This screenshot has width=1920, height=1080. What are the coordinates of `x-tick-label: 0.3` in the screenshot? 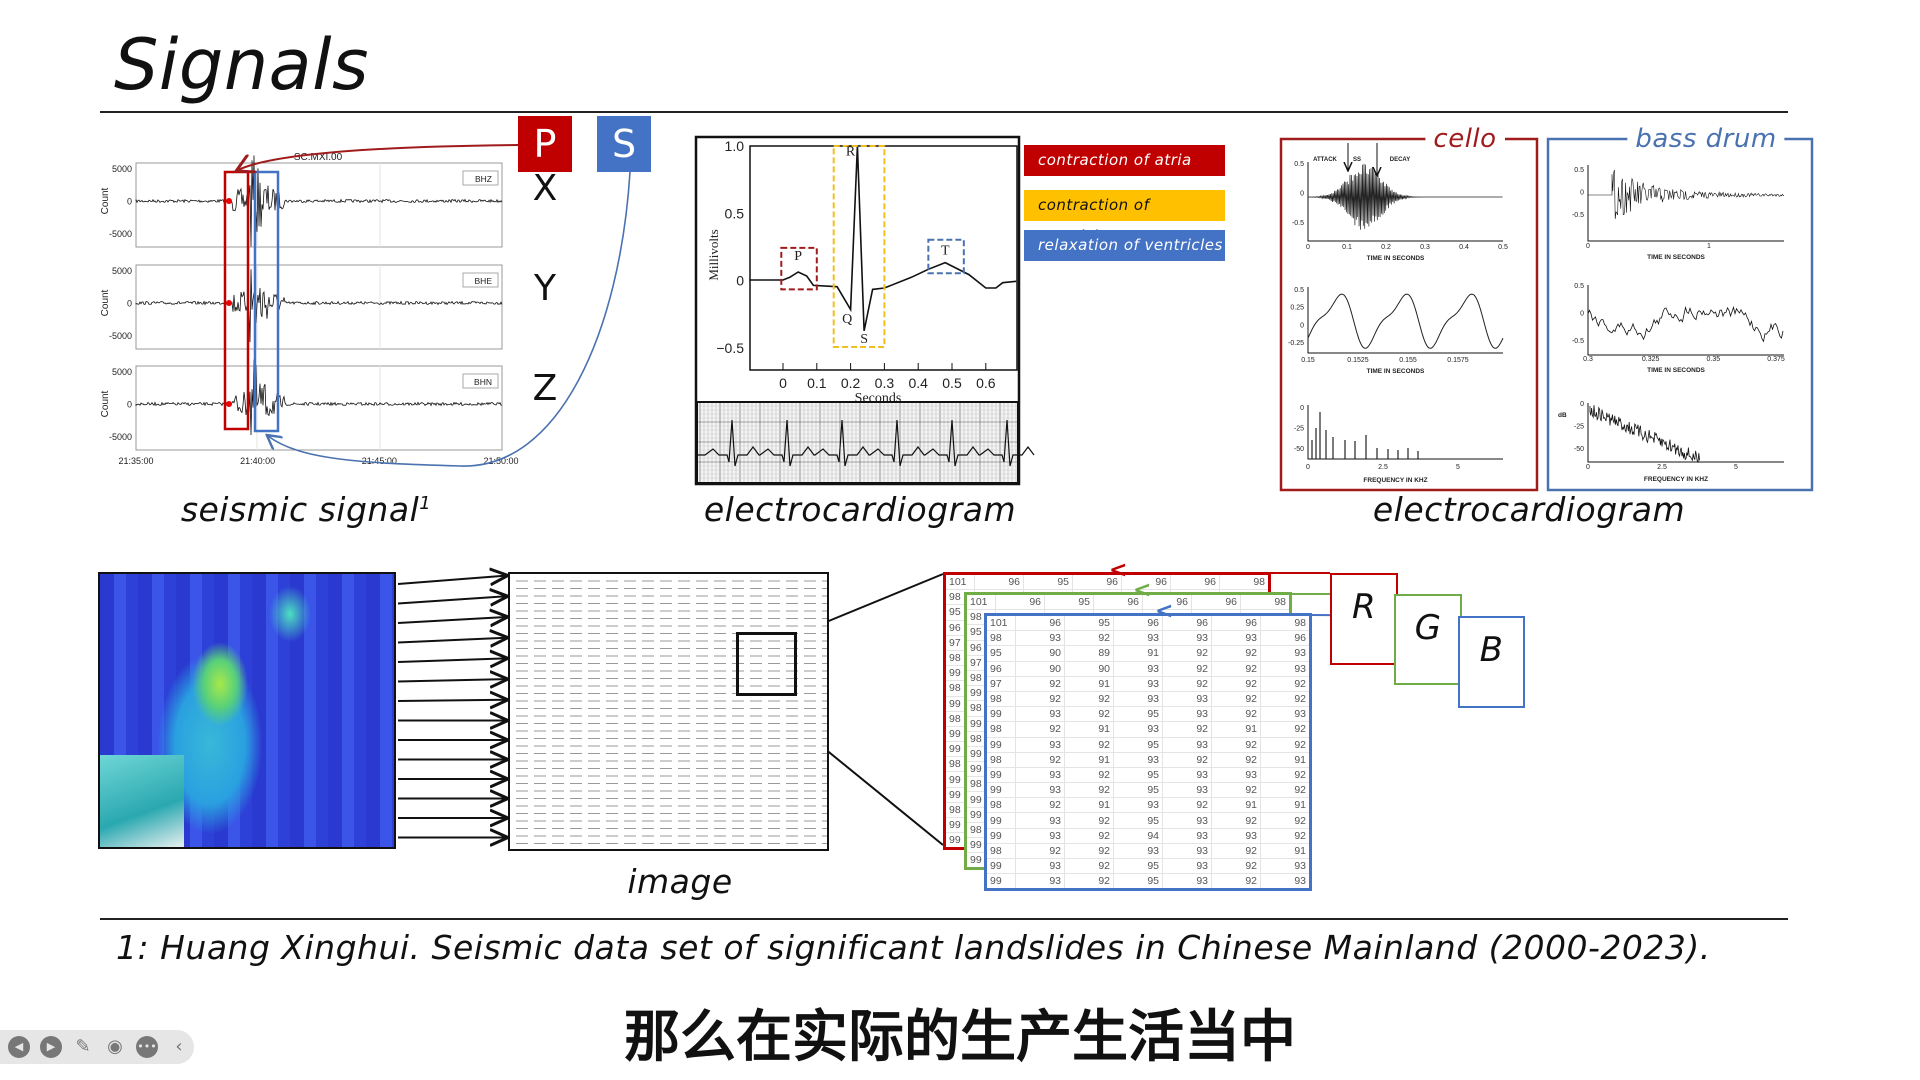 It's located at (1425, 247).